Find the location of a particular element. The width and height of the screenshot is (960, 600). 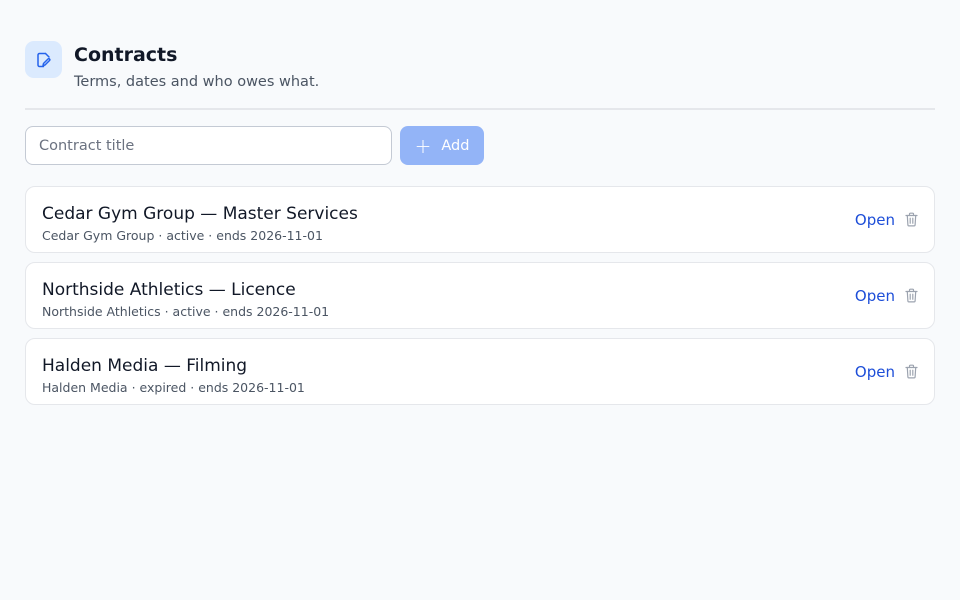

contract-title-input is located at coordinates (208, 145).